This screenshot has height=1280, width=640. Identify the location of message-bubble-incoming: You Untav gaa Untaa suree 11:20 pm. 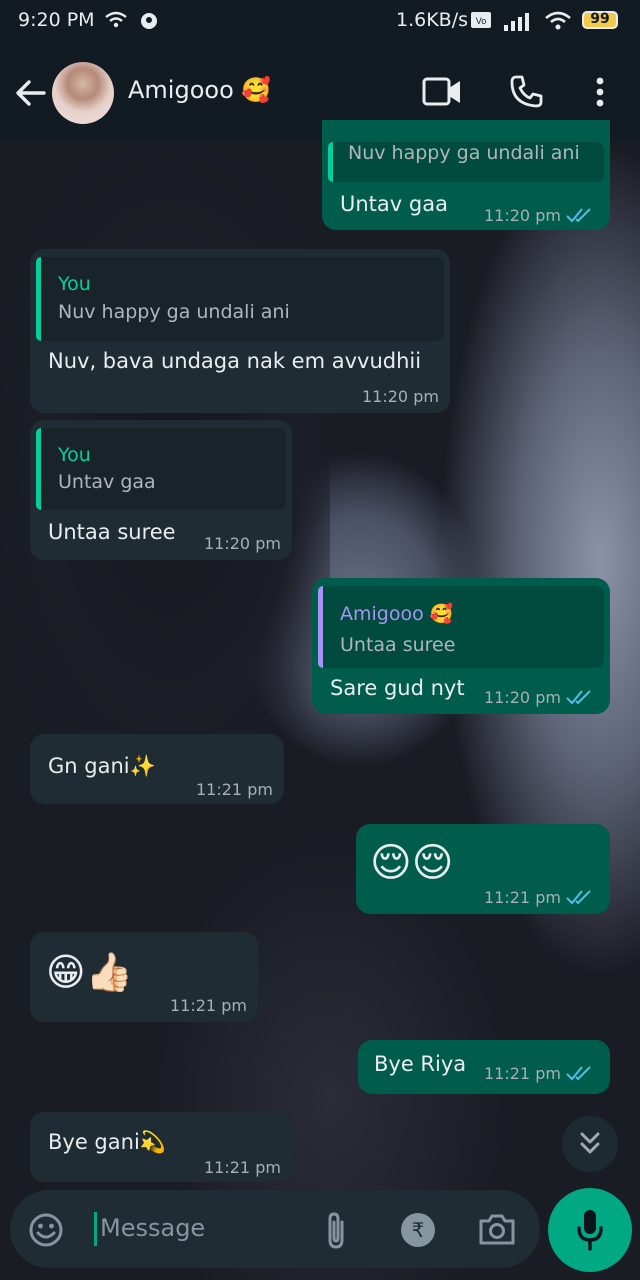
(161, 490).